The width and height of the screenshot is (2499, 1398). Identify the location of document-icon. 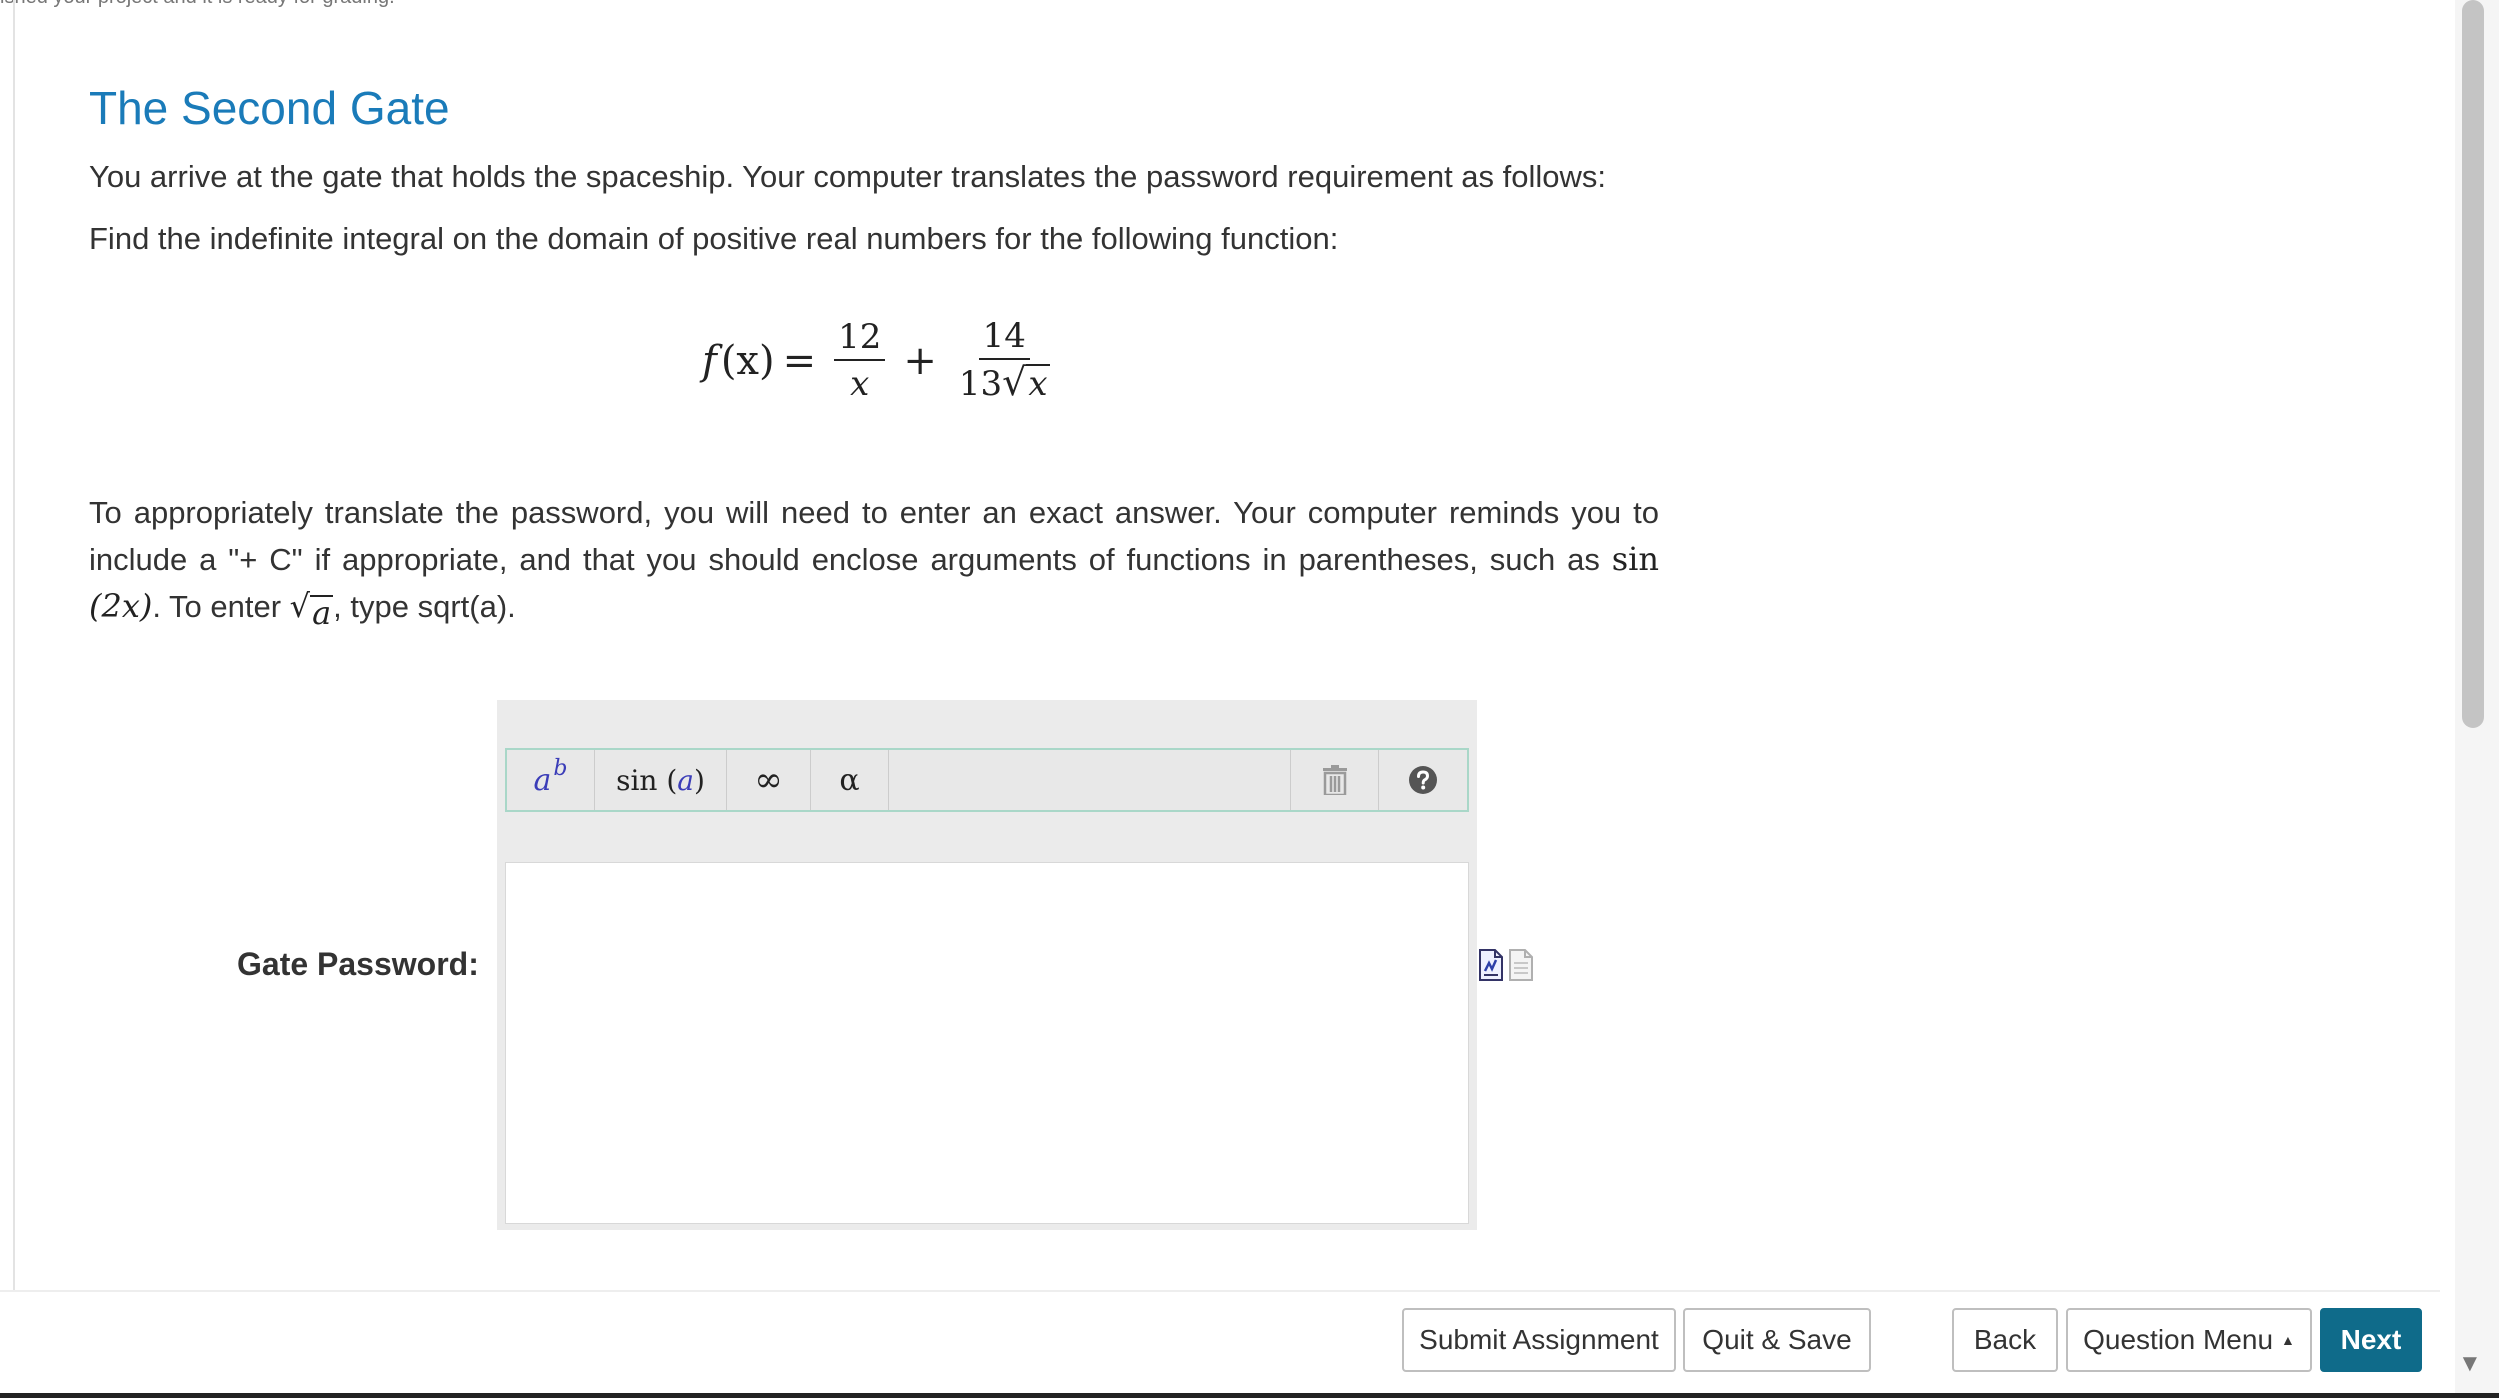
(1521, 965).